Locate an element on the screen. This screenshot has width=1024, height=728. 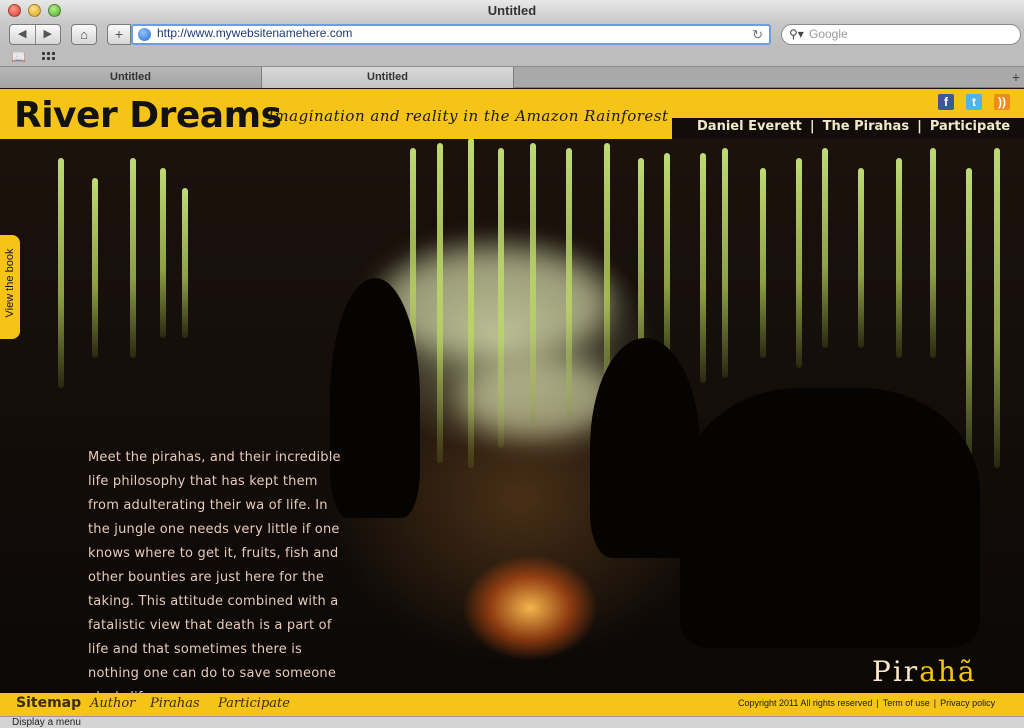
tab-untitled-2: Untitled is located at coordinates (388, 77).